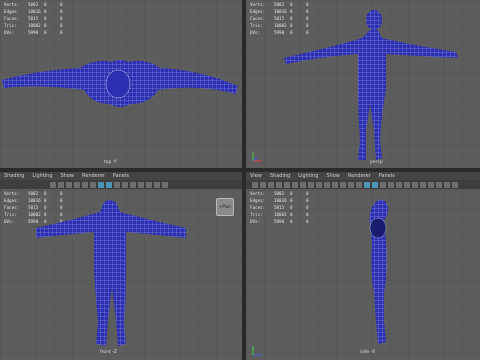 The height and width of the screenshot is (360, 480). What do you see at coordinates (108, 352) in the screenshot?
I see `camera-label: front -Z` at bounding box center [108, 352].